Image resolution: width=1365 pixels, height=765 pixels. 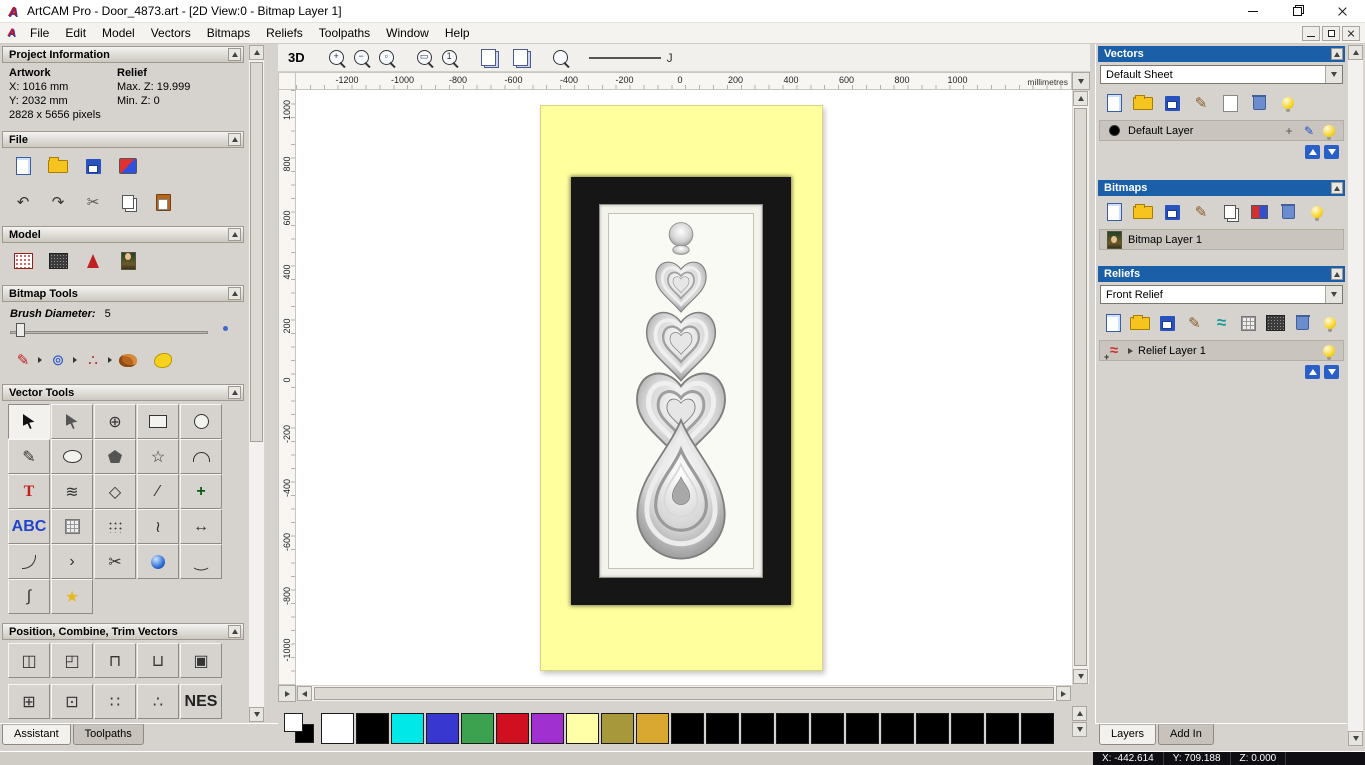 What do you see at coordinates (1259, 212) in the screenshot?
I see `adjust-contrast-icon` at bounding box center [1259, 212].